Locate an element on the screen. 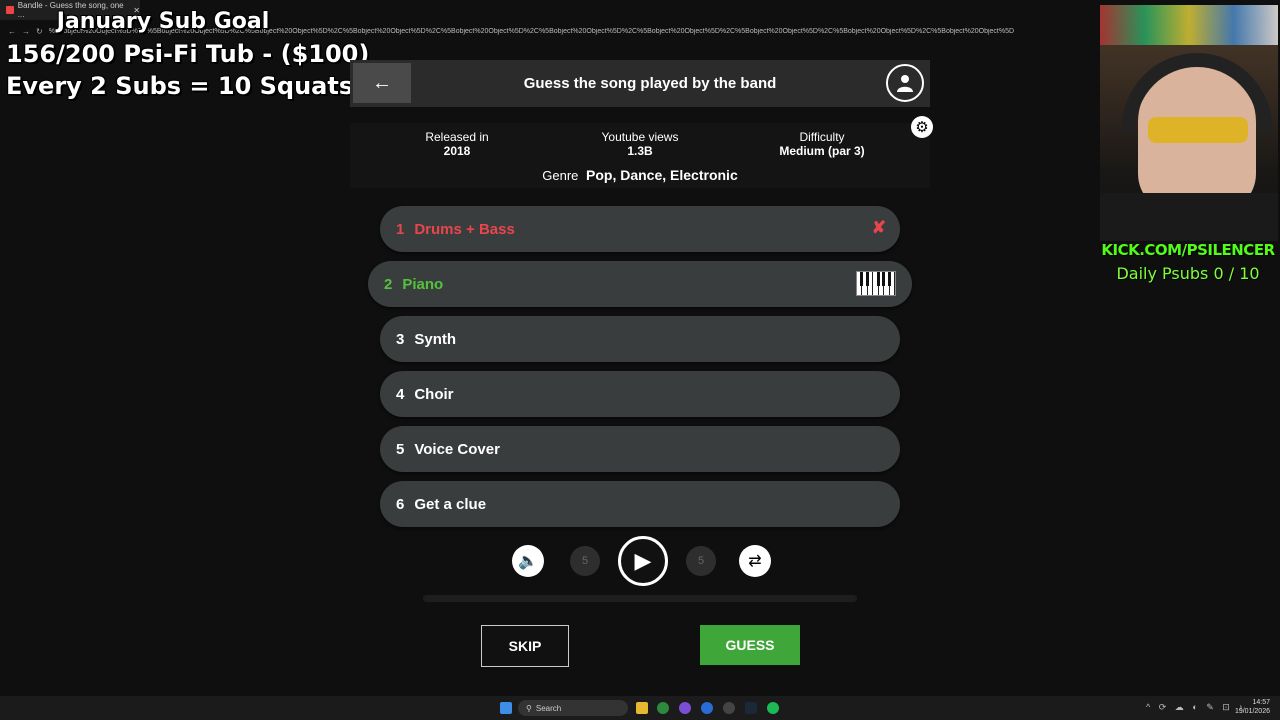 This screenshot has height=720, width=1280. file-explorer-icon is located at coordinates (642, 708).